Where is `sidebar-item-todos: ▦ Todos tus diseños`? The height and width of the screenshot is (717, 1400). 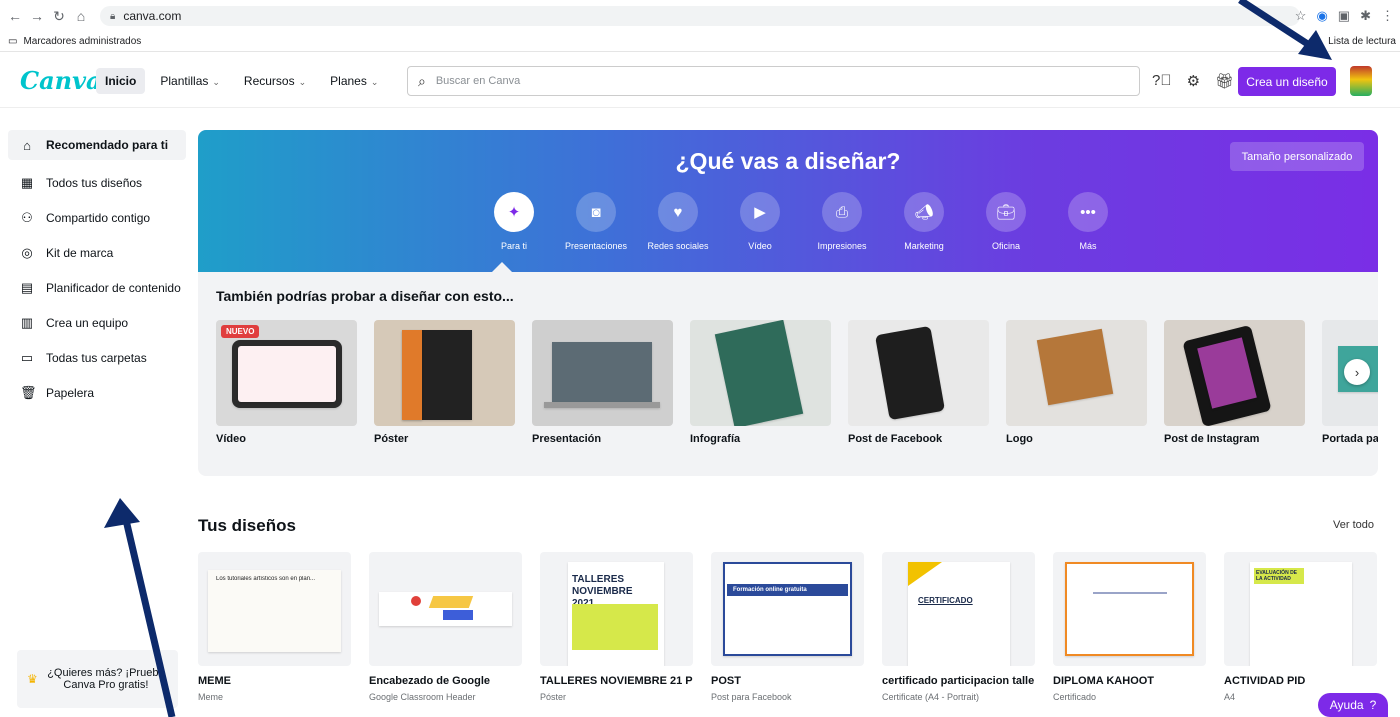 sidebar-item-todos: ▦ Todos tus diseños is located at coordinates (97, 182).